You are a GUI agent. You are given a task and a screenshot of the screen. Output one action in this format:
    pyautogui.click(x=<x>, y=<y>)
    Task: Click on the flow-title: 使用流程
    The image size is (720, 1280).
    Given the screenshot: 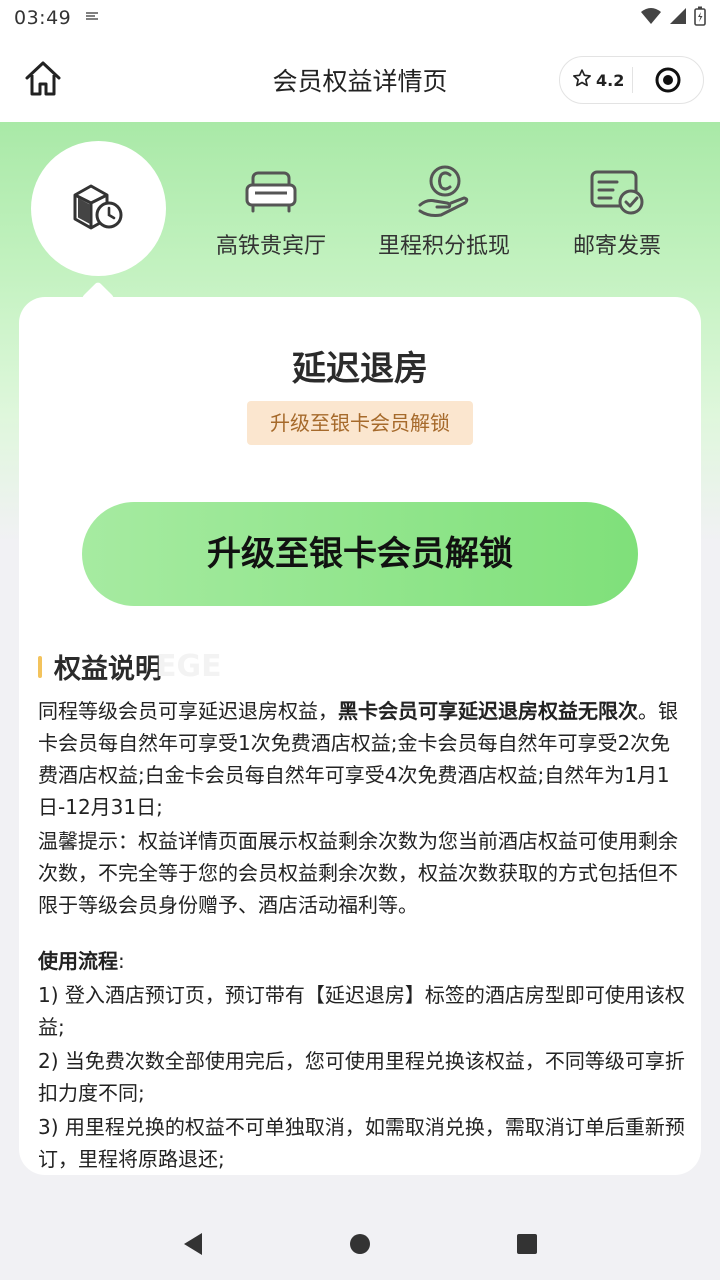 What is the action you would take?
    pyautogui.click(x=78, y=961)
    